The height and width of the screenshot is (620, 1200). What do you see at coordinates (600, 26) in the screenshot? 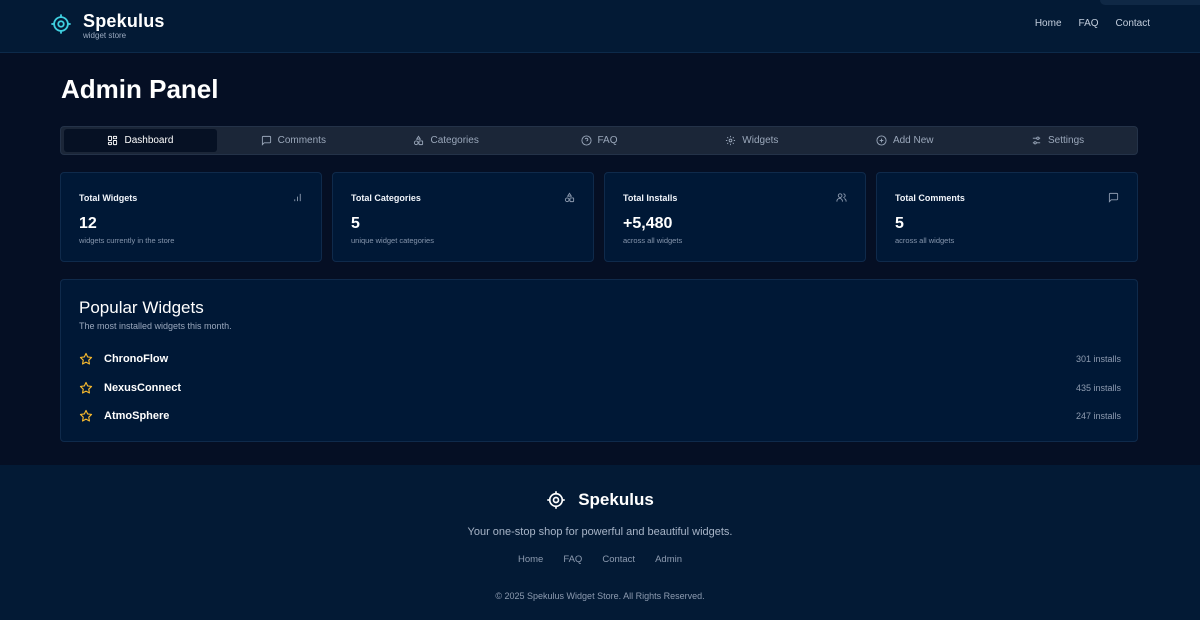
I see `site-header: Spekulus widget store Home FAQ Contact` at bounding box center [600, 26].